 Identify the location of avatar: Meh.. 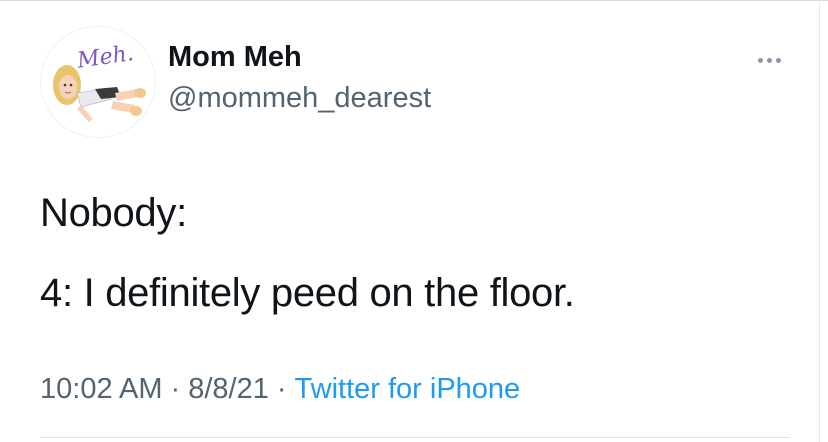
(98, 82).